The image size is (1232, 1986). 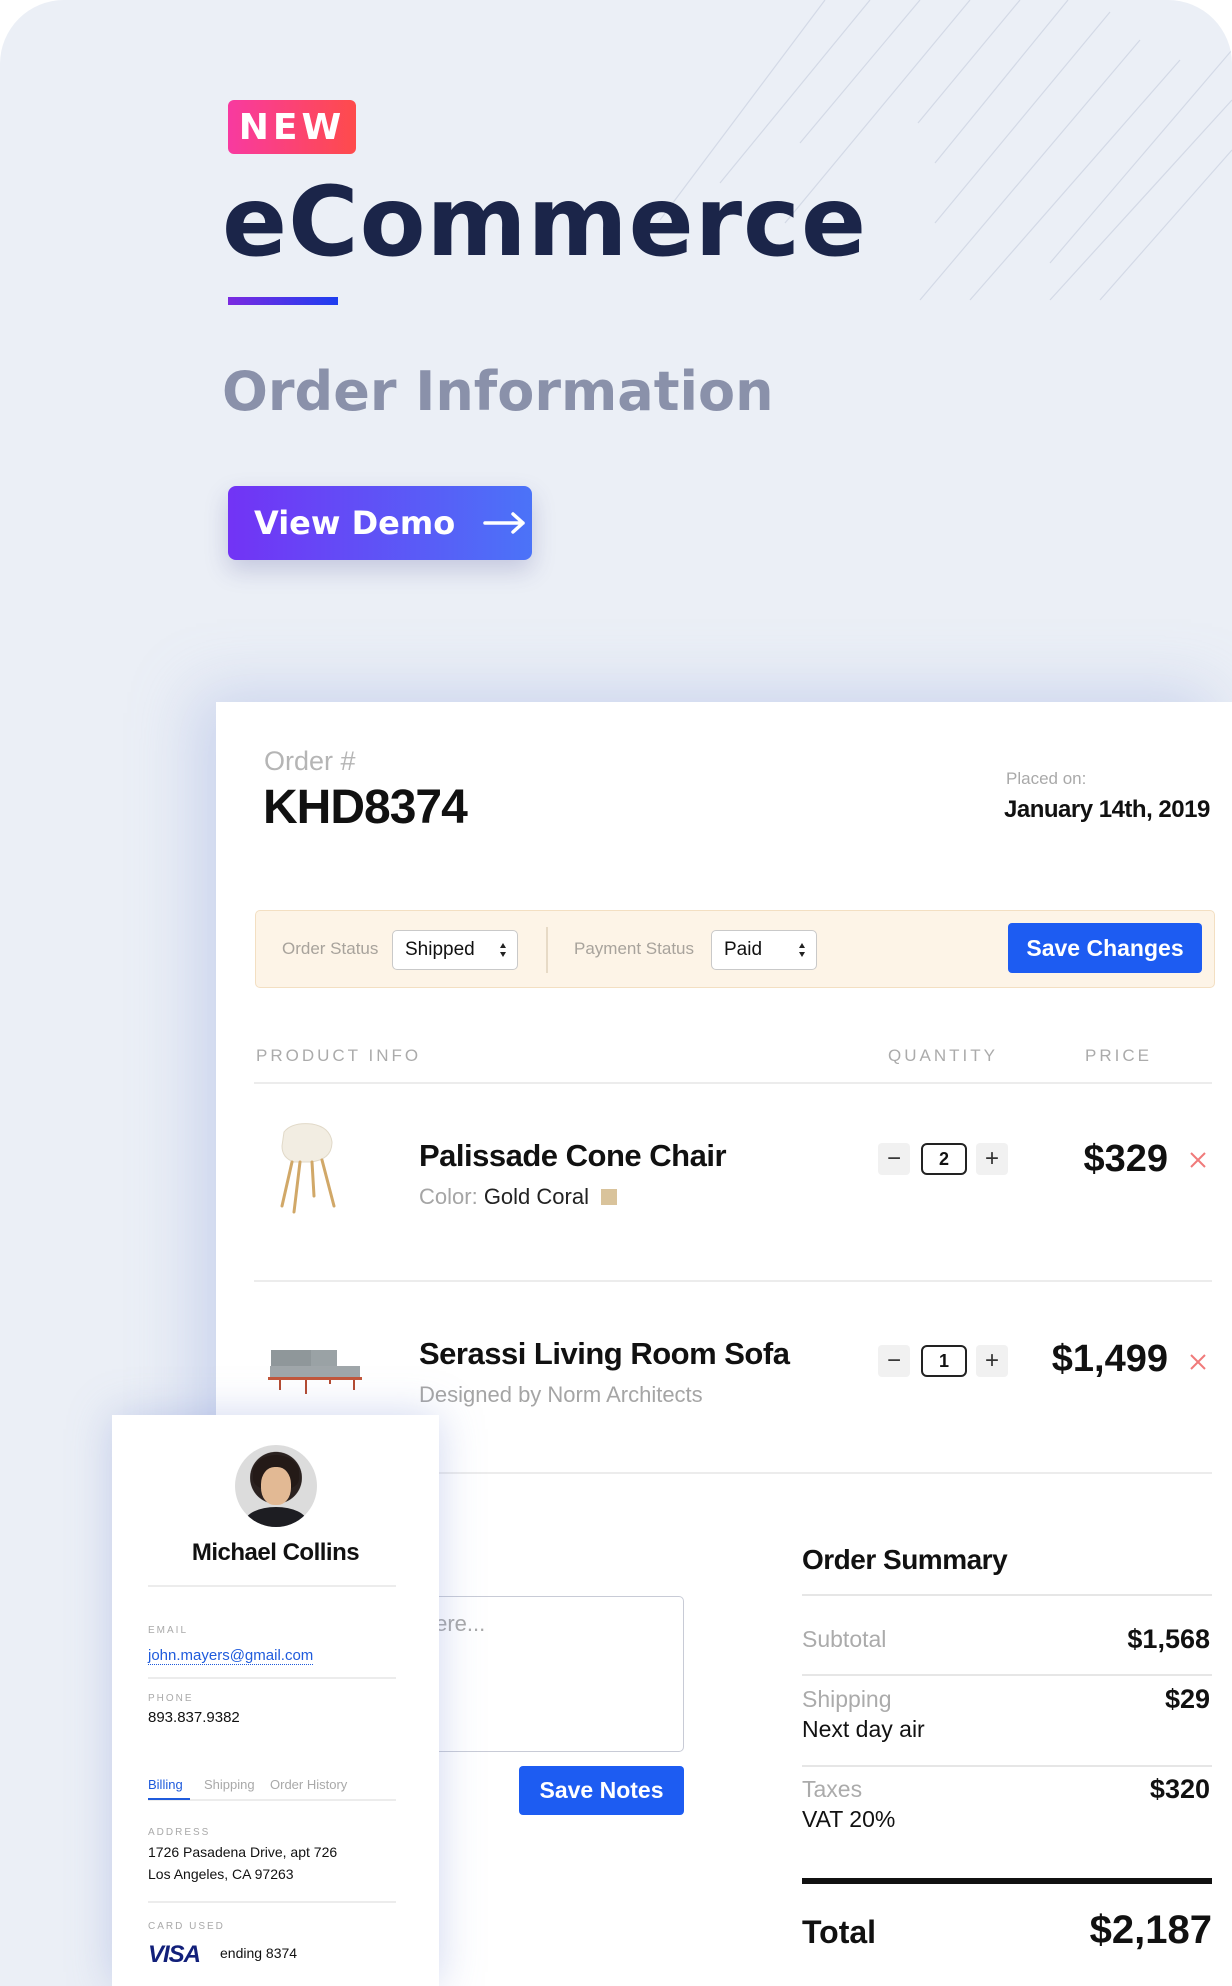 I want to click on hero-title: eCommerce, so click(x=545, y=222).